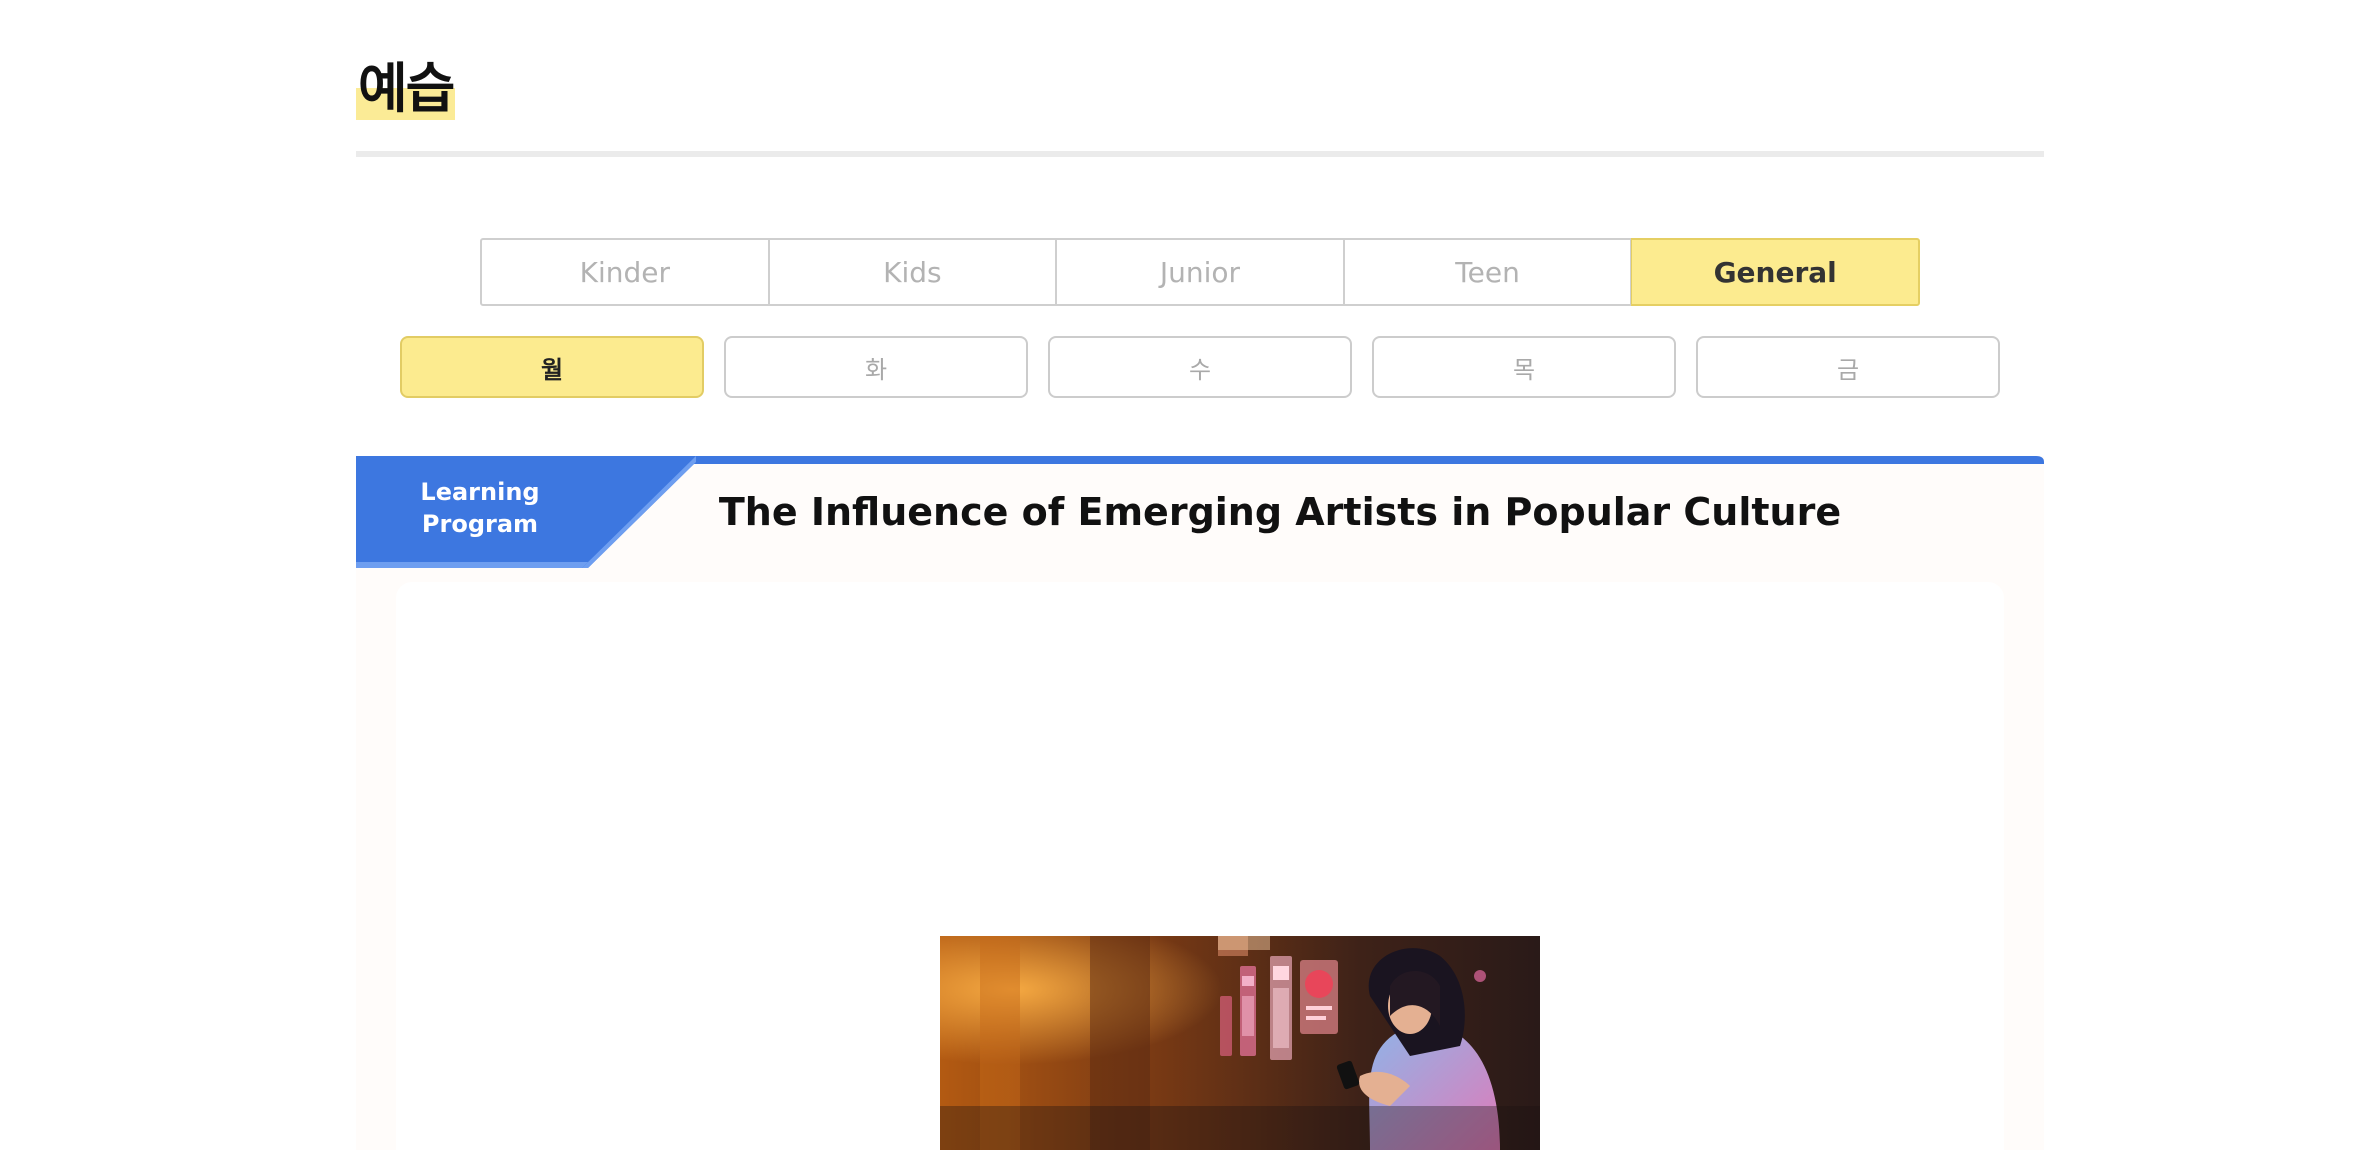  What do you see at coordinates (1848, 367) in the screenshot?
I see `day-tab-friday: 금` at bounding box center [1848, 367].